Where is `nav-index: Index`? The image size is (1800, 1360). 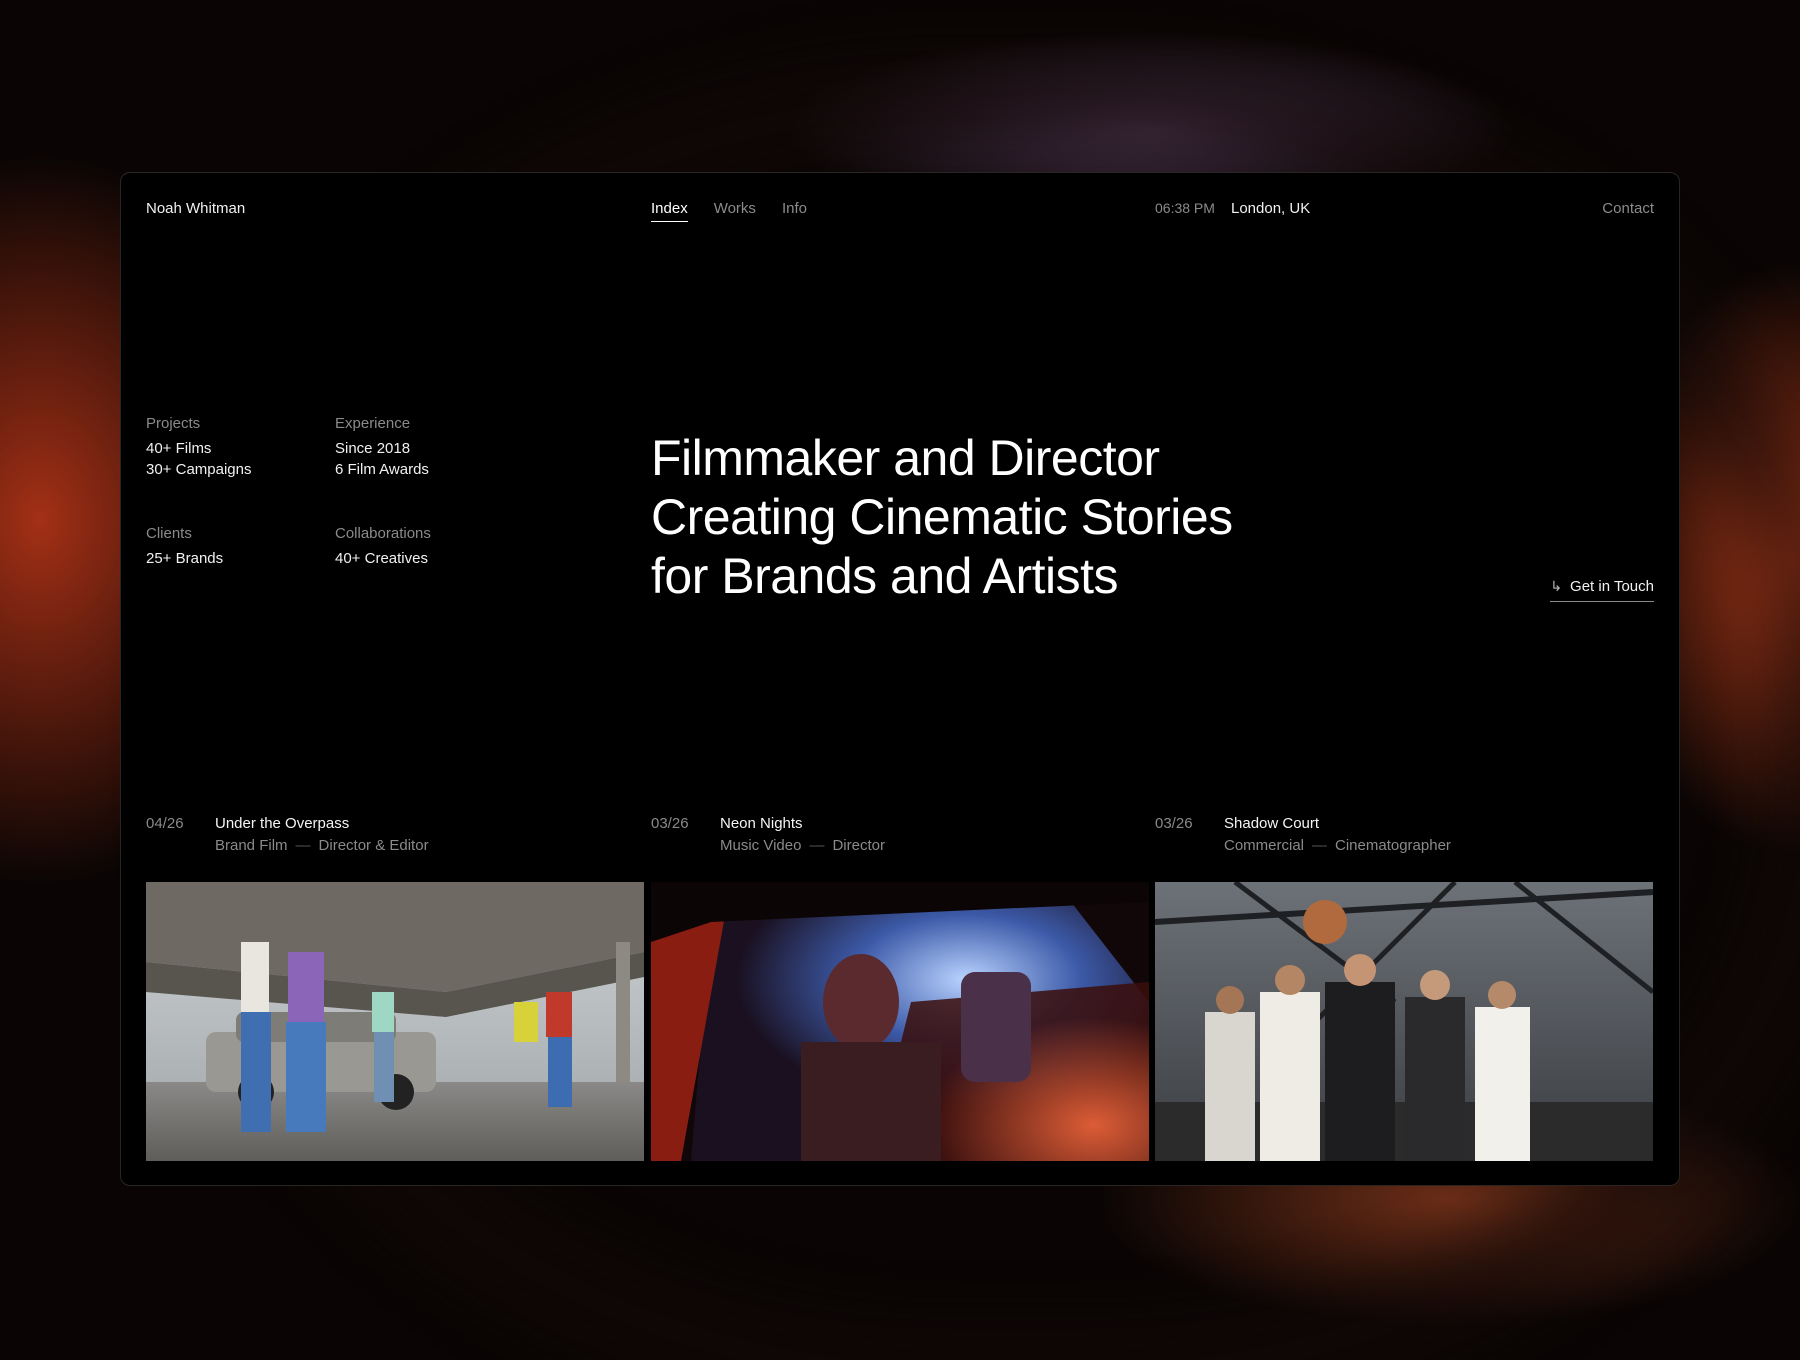 nav-index: Index is located at coordinates (669, 211).